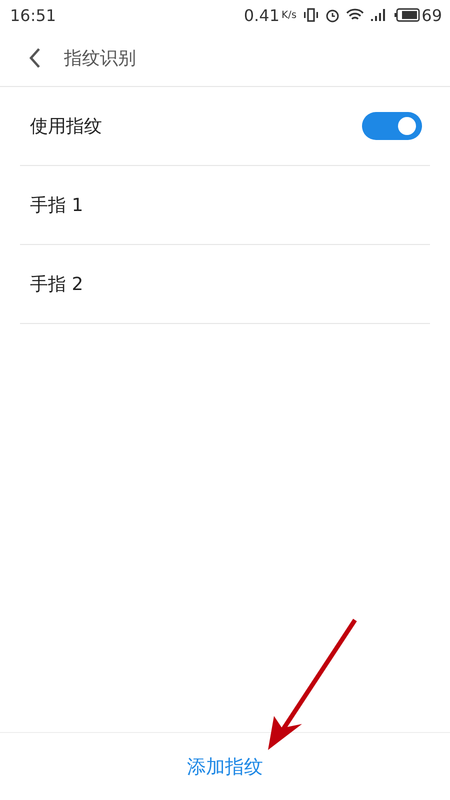  What do you see at coordinates (66, 126) in the screenshot?
I see `item-label: 使用指纹` at bounding box center [66, 126].